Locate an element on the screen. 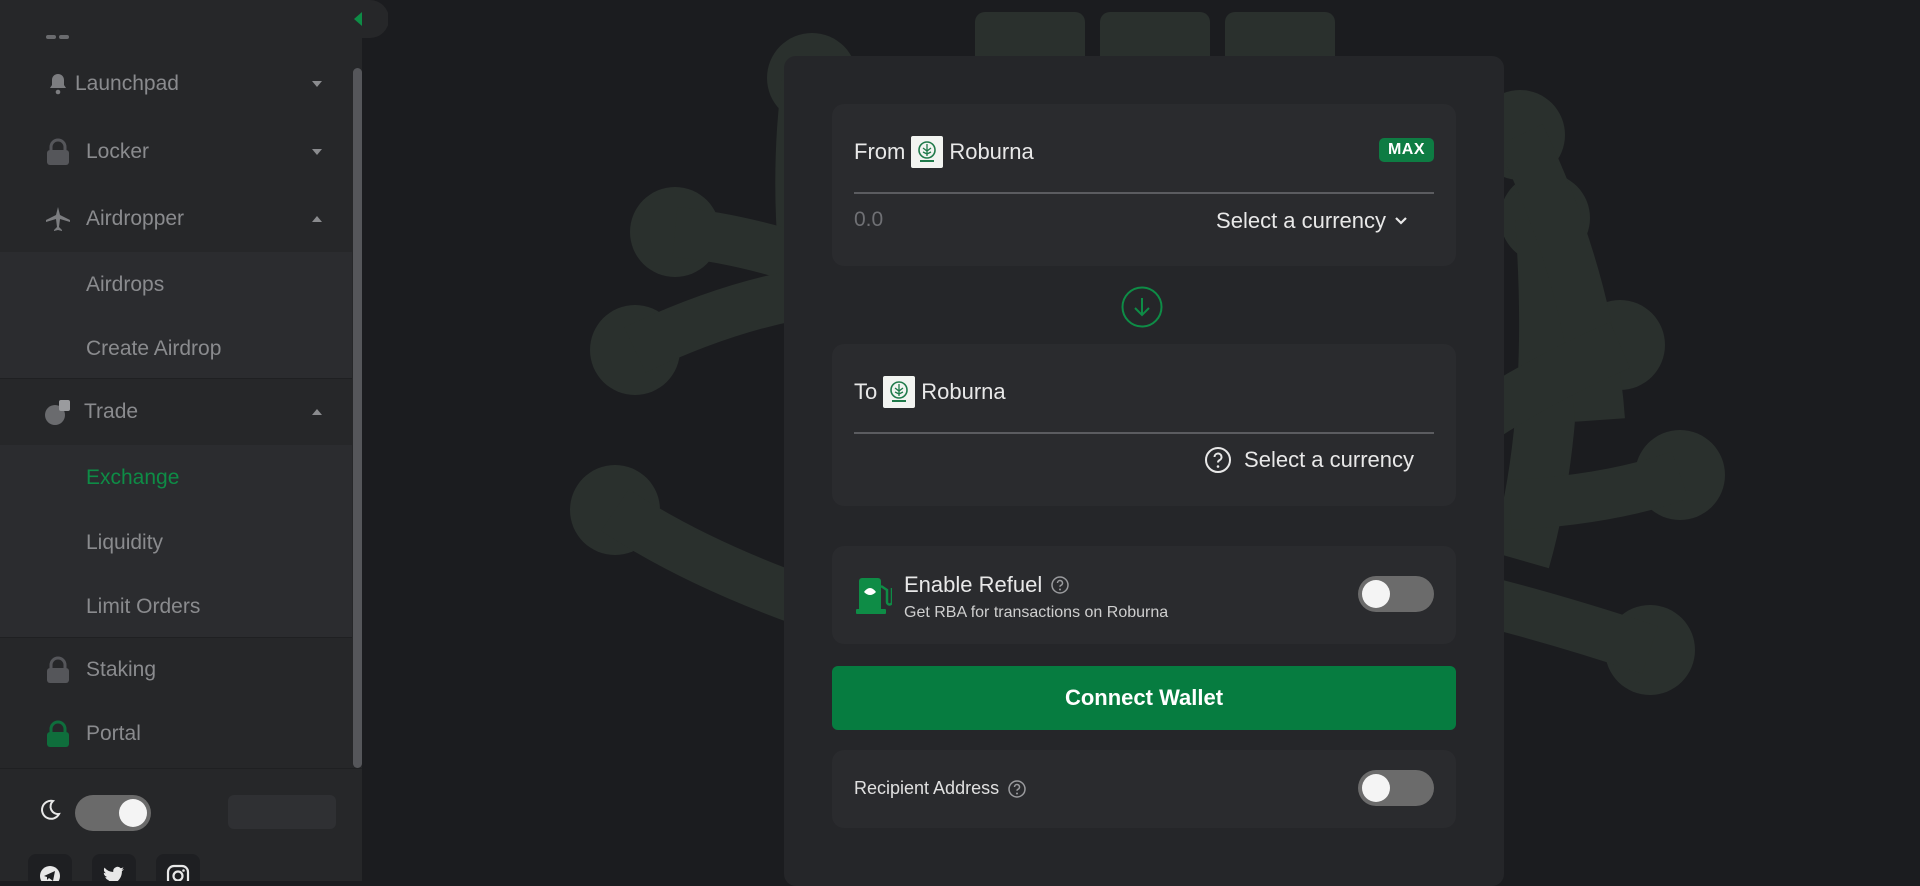 The image size is (1920, 886). sidebar-collapse-button is located at coordinates (364, 19).